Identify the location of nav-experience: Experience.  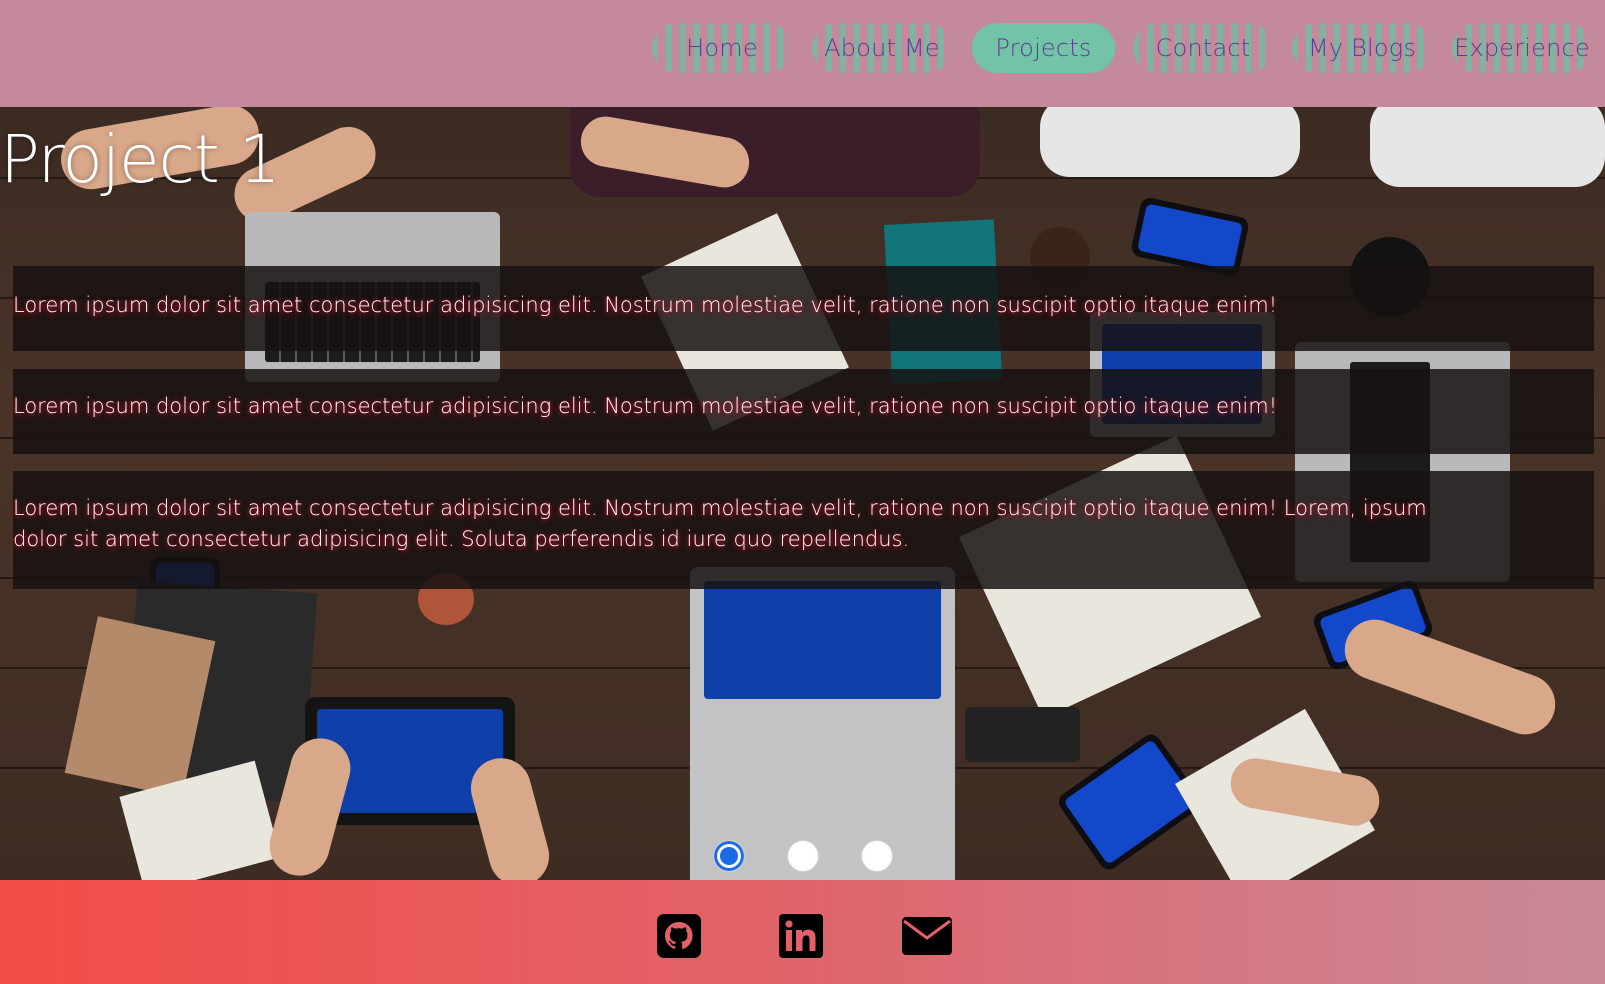
(1522, 48).